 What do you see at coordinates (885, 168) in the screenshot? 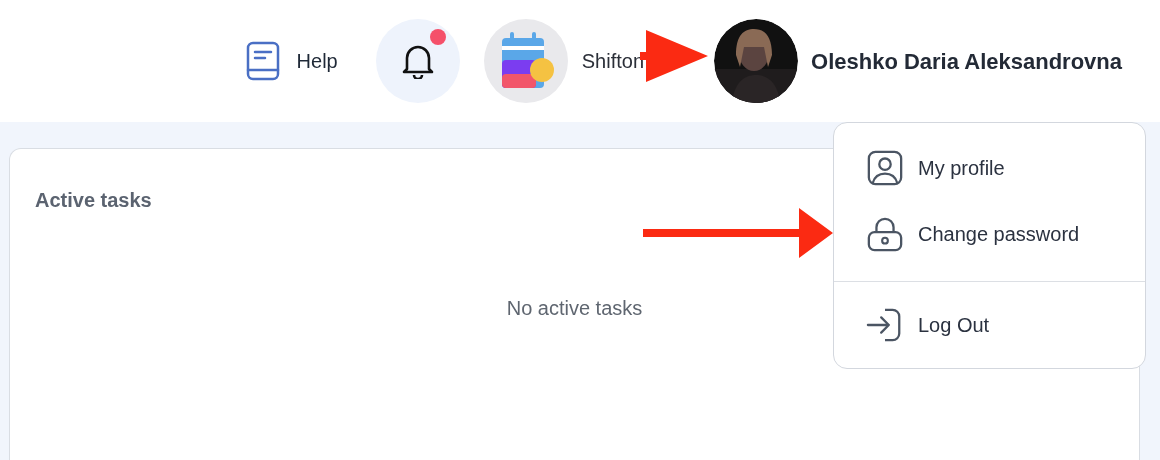
I see `person-icon` at bounding box center [885, 168].